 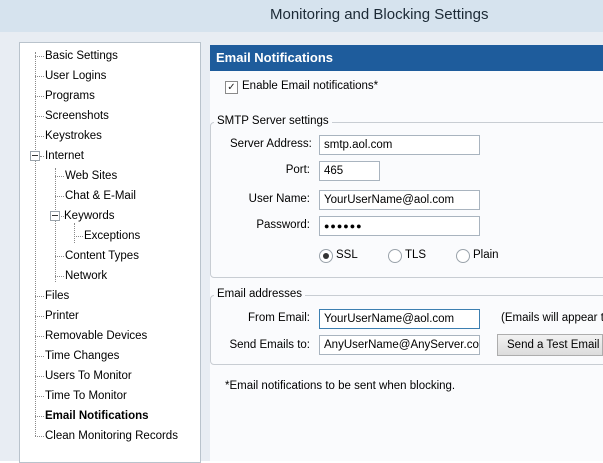 I want to click on enable-notifications-checkbox: ✓, so click(x=231, y=87).